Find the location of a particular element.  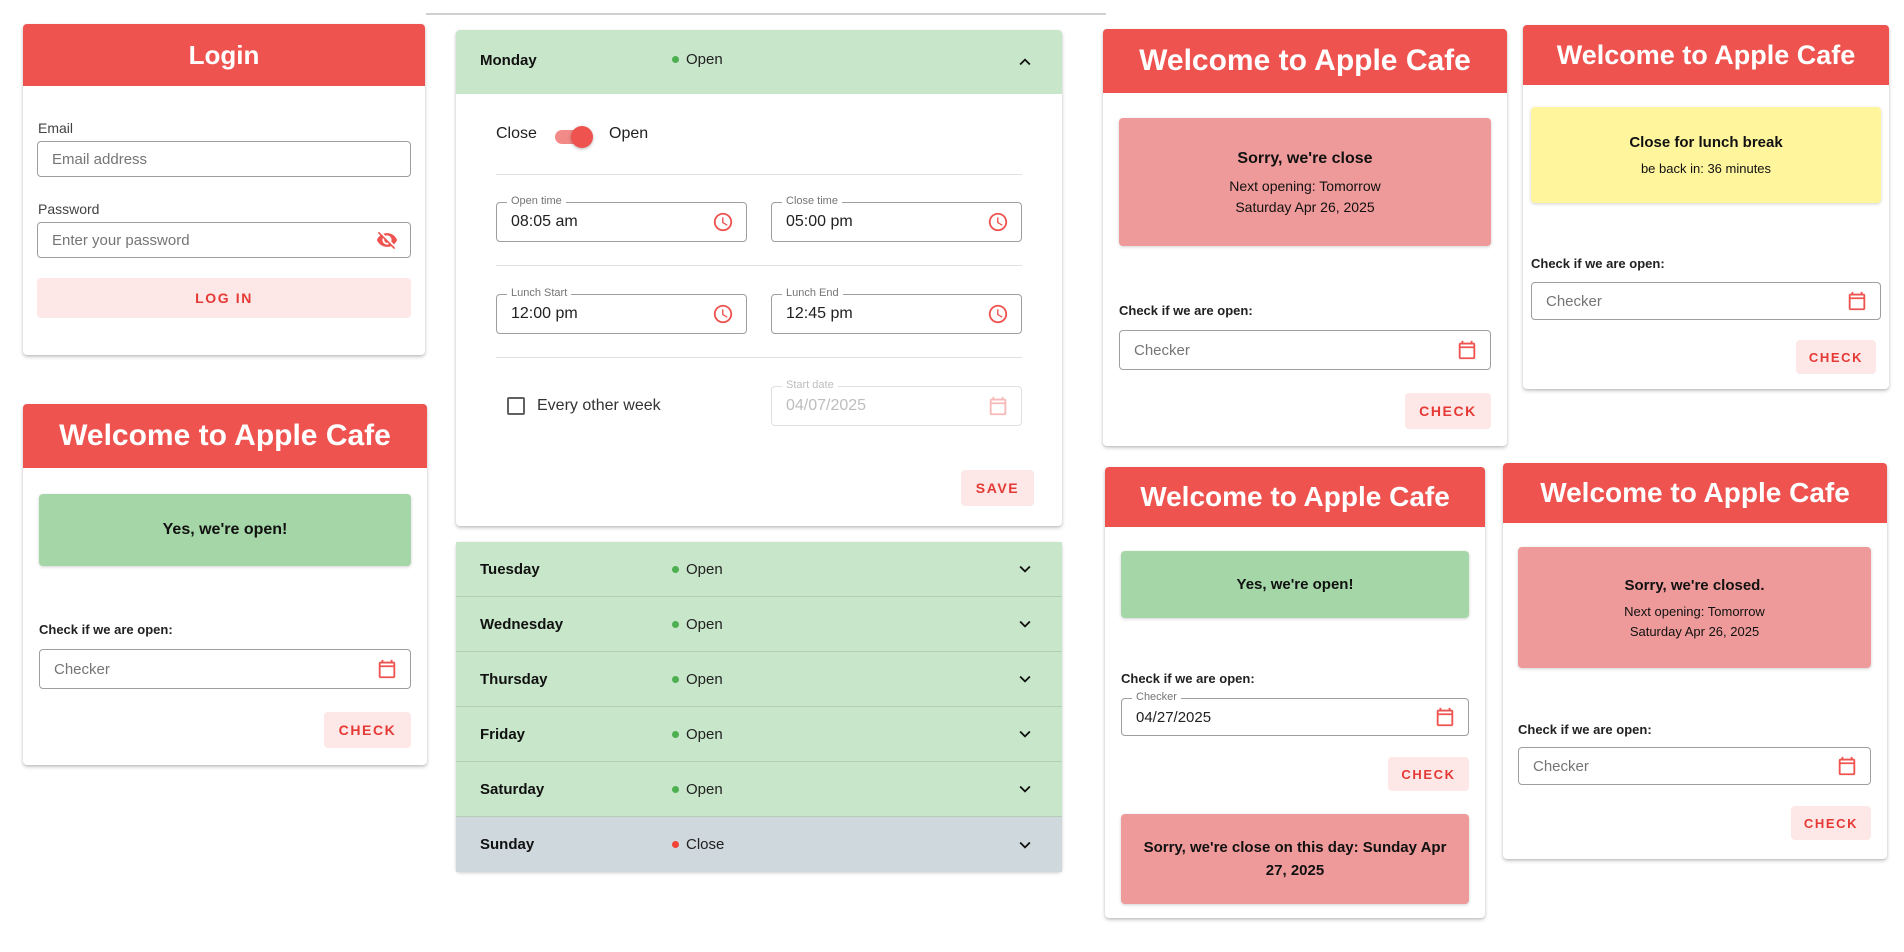

day-name: Sunday is located at coordinates (507, 844).